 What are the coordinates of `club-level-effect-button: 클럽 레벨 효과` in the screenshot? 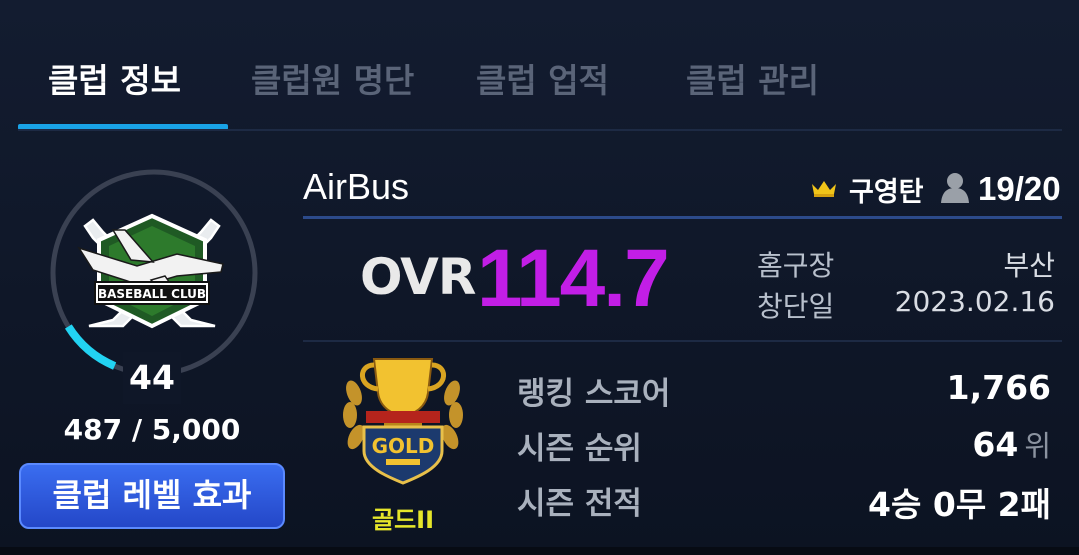 It's located at (152, 496).